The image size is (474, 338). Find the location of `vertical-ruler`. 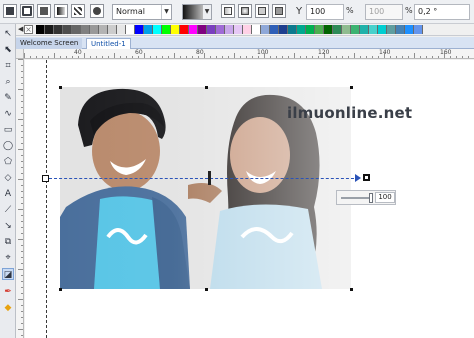

vertical-ruler is located at coordinates (20, 198).